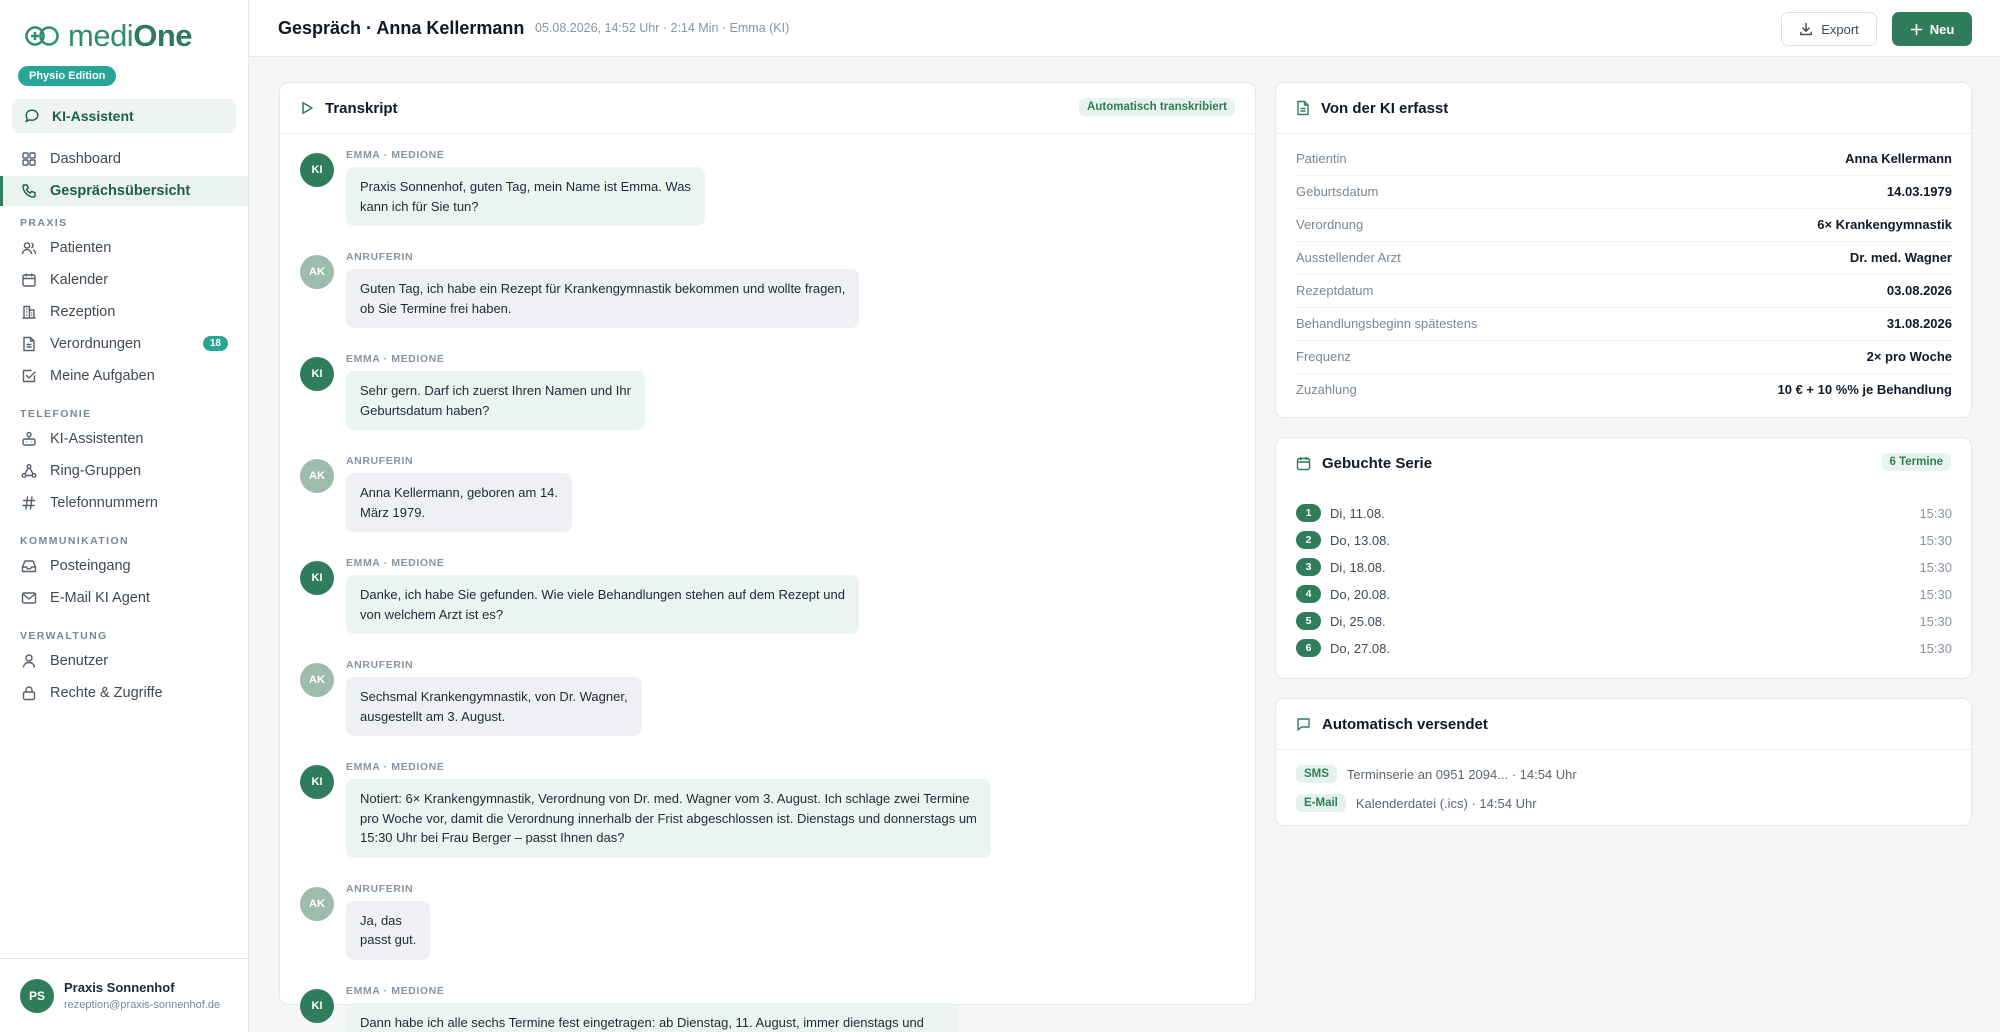 This screenshot has height=1032, width=2000. I want to click on appointment-count-badge: 6 Termine, so click(1916, 462).